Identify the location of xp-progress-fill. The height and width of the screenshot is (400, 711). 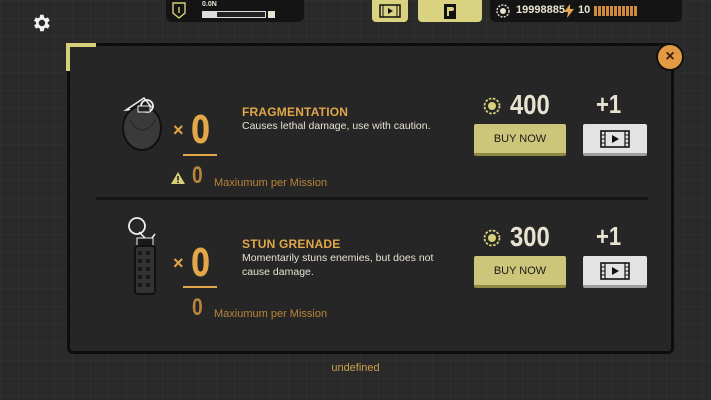
(210, 14).